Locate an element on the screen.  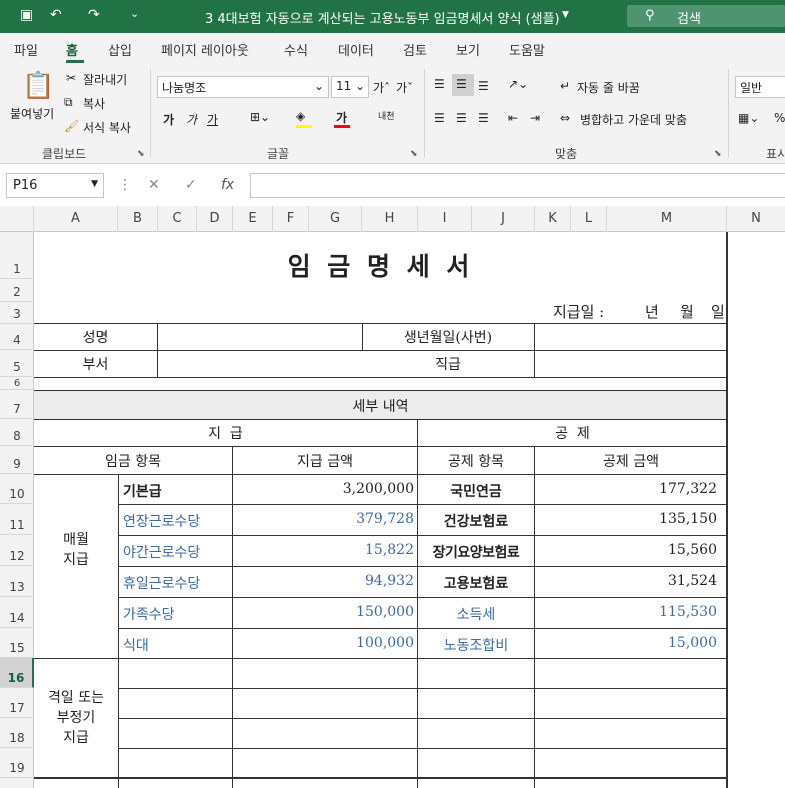
paste-icon: 📋 is located at coordinates (38, 86).